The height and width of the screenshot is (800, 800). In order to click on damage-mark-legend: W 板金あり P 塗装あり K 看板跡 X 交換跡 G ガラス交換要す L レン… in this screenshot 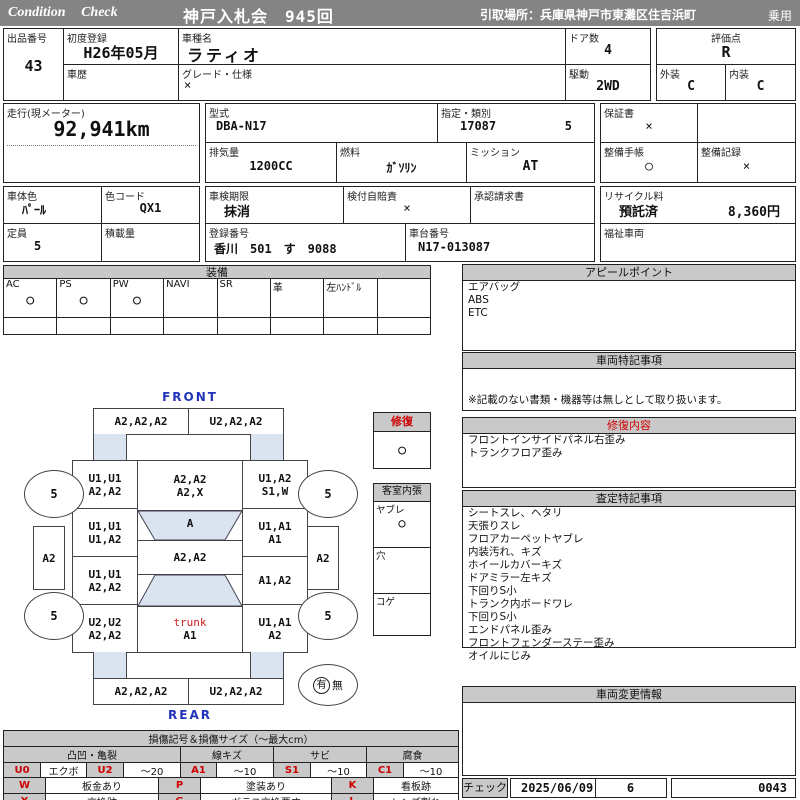, I will do `click(231, 788)`.